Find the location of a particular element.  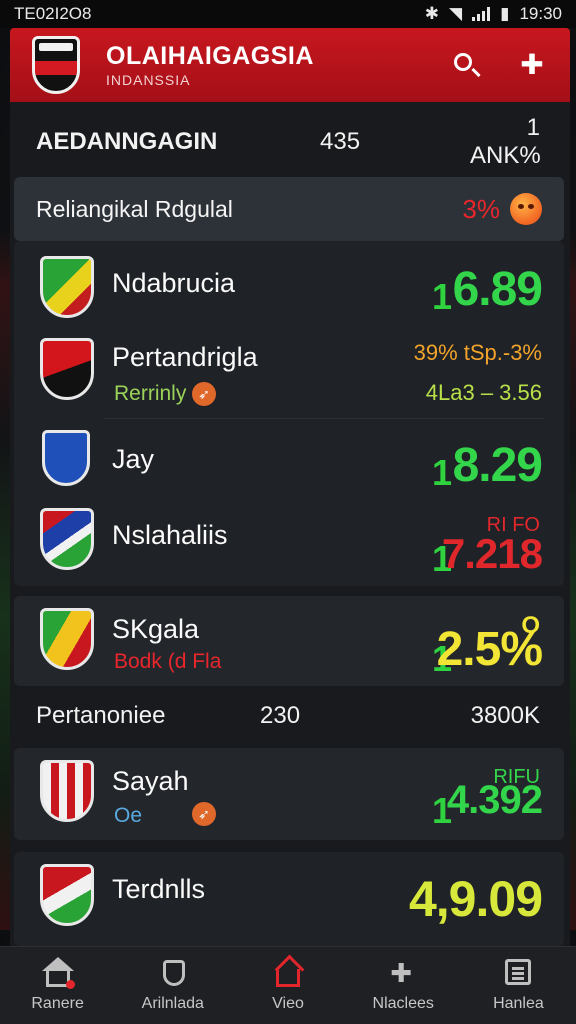

odds-value: 7.218 is located at coordinates (492, 553).